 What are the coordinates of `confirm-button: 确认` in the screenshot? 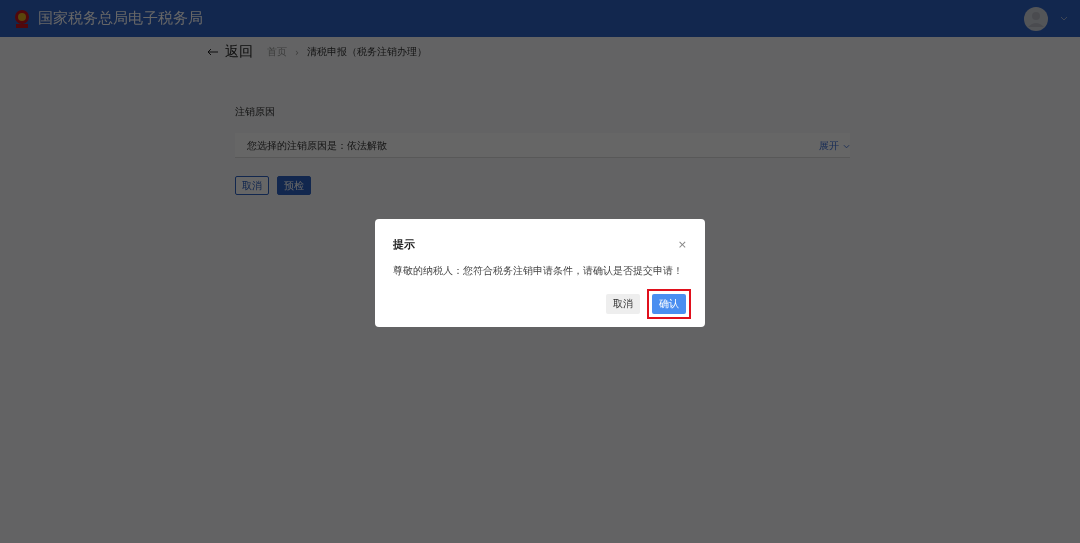 It's located at (669, 304).